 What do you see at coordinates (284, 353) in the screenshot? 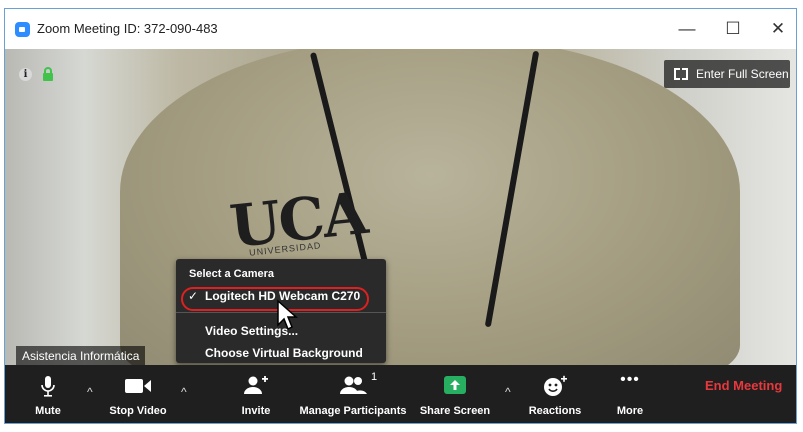
I see `virtual-background-item: Choose Virtual Background` at bounding box center [284, 353].